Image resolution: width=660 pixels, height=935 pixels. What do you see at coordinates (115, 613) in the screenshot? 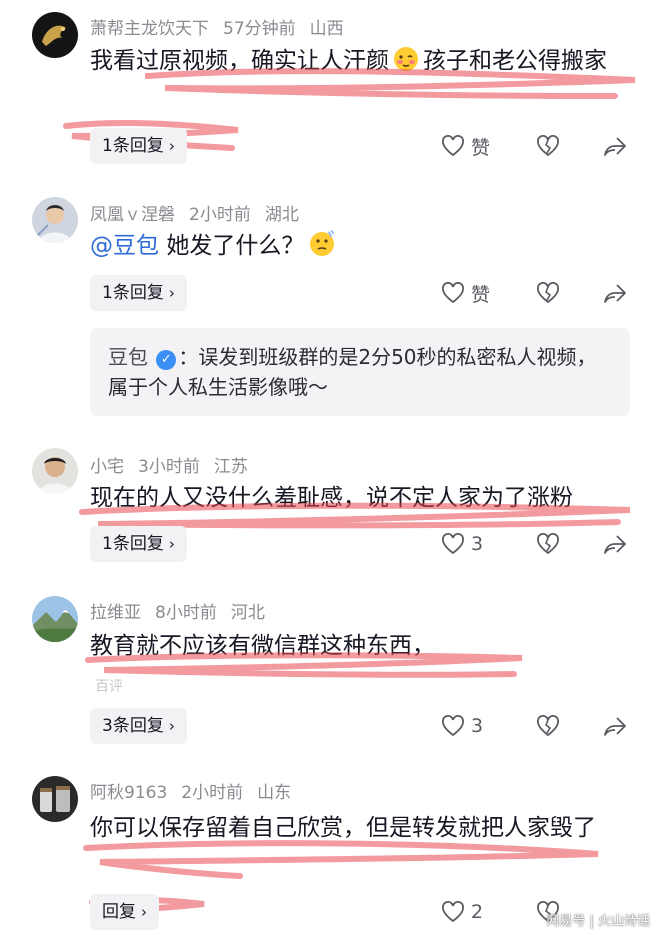
I see `username: 拉维亚` at bounding box center [115, 613].